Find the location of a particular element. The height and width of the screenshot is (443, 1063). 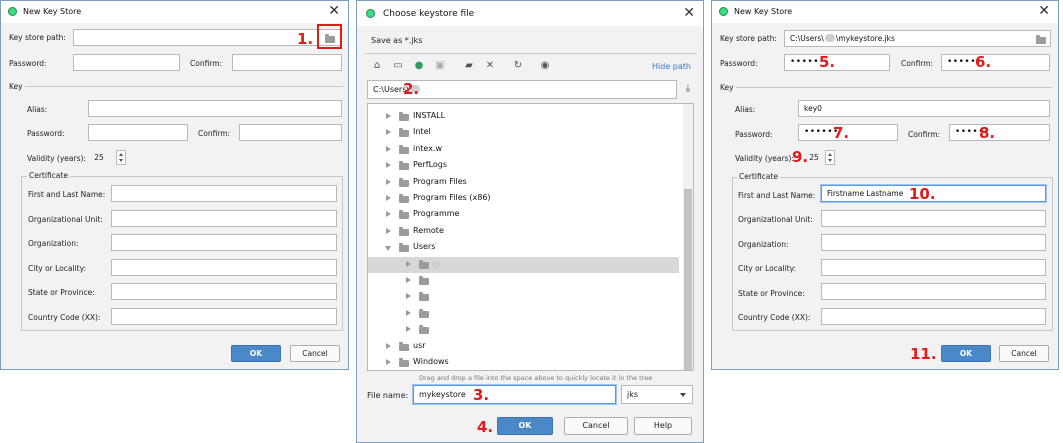

step-marker-10: 10. is located at coordinates (922, 194).